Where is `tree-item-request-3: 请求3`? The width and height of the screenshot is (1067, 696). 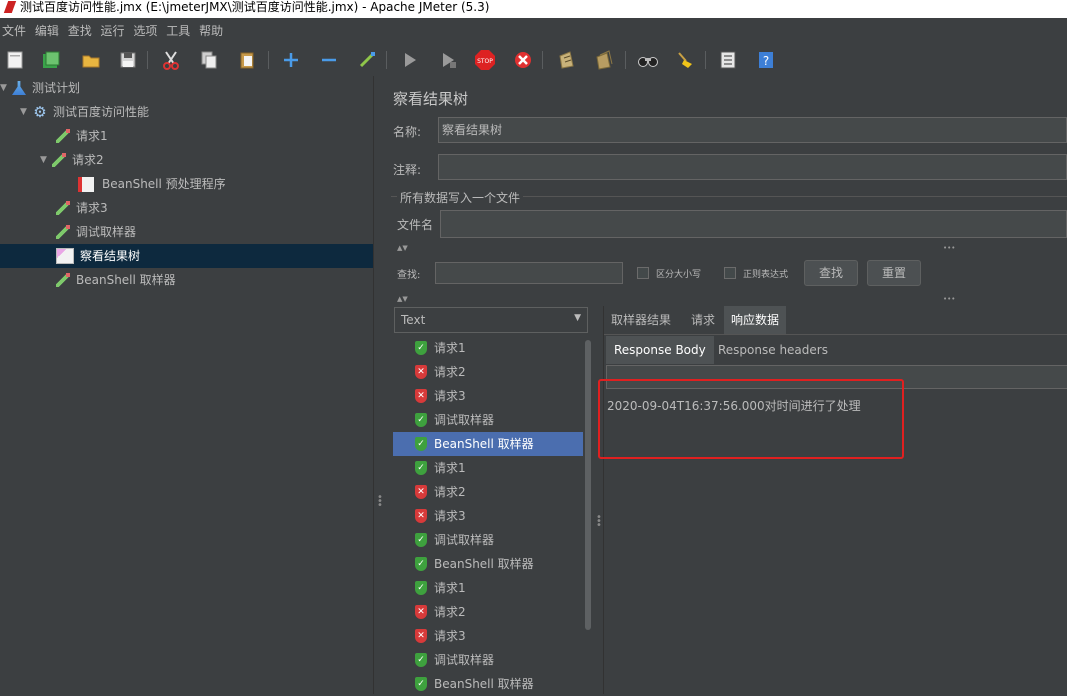
tree-item-request-3: 请求3 is located at coordinates (82, 208).